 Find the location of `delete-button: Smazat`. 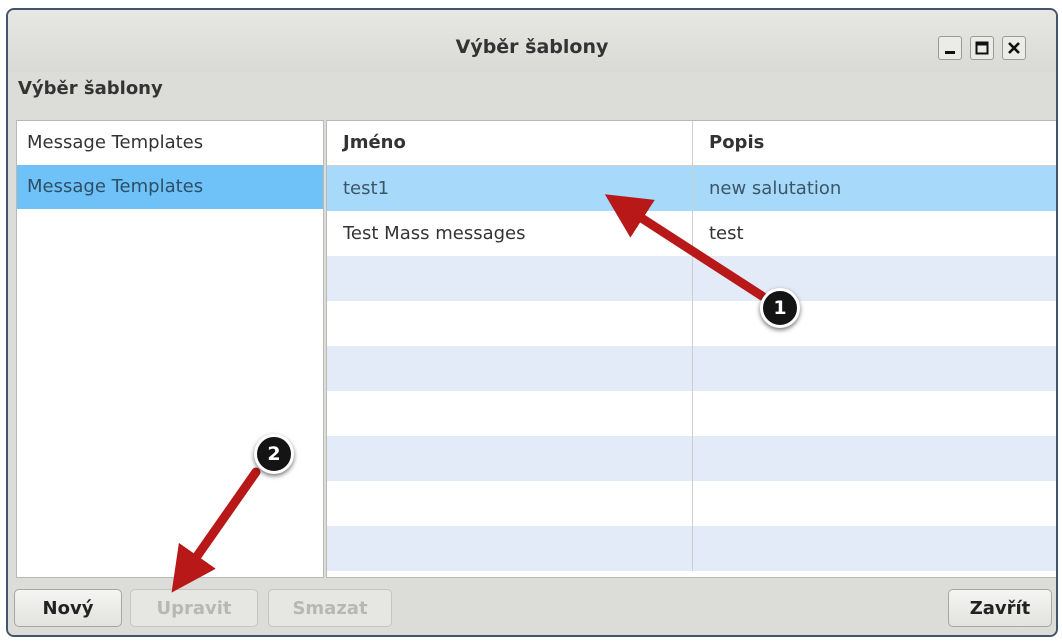

delete-button: Smazat is located at coordinates (330, 608).